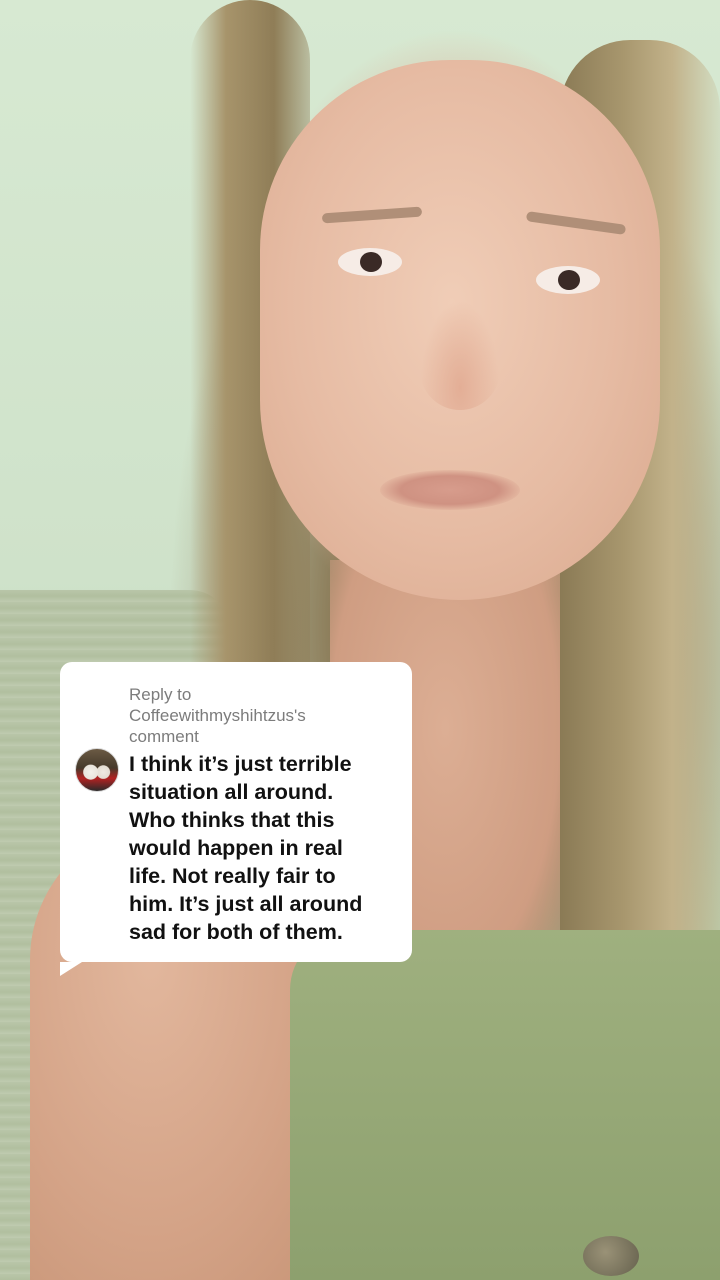 The image size is (720, 1280). Describe the element at coordinates (164, 736) in the screenshot. I see `reply-suffix: comment` at that location.